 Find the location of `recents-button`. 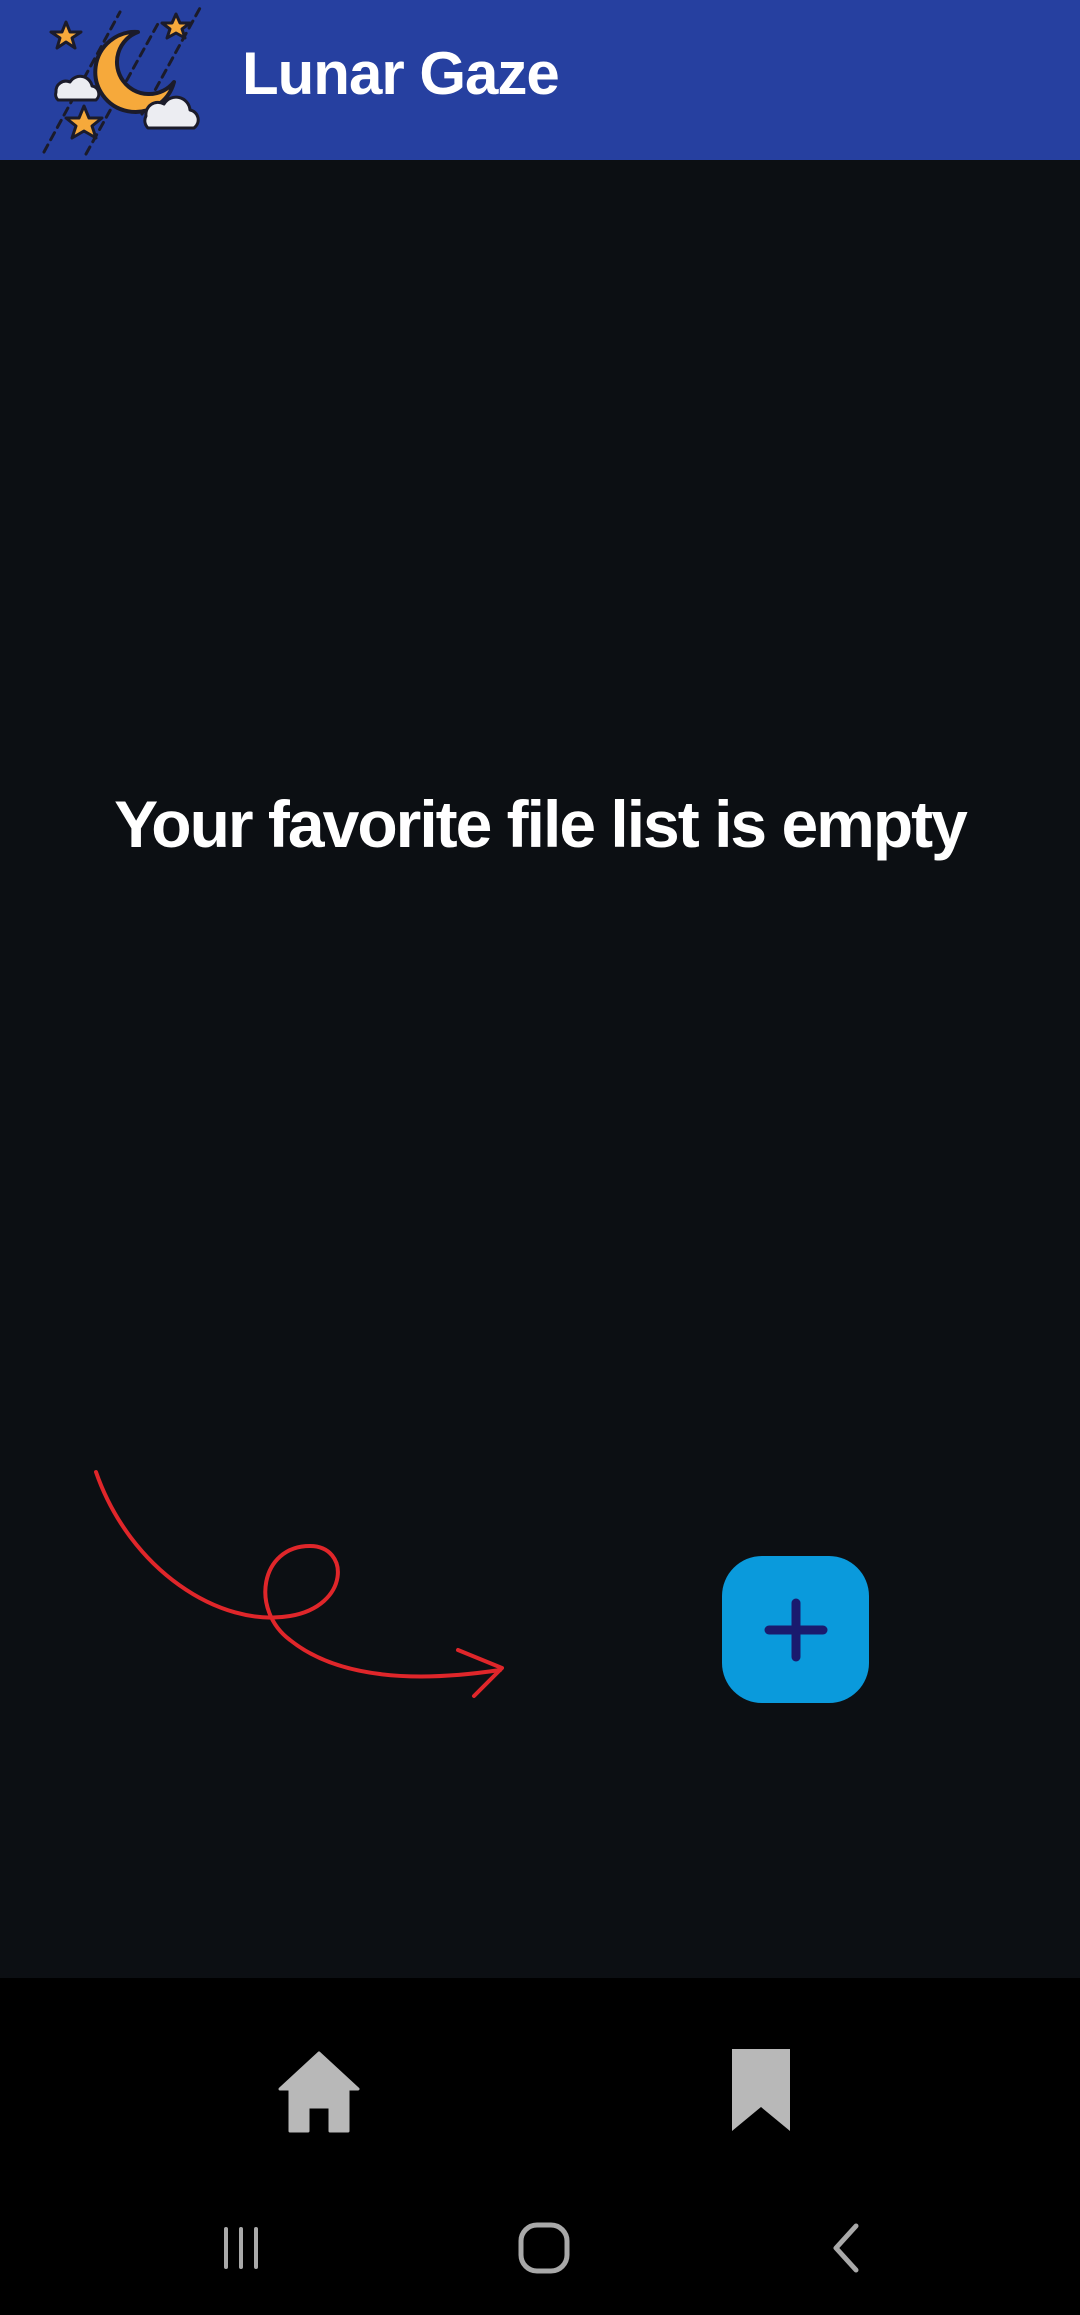

recents-button is located at coordinates (241, 2248).